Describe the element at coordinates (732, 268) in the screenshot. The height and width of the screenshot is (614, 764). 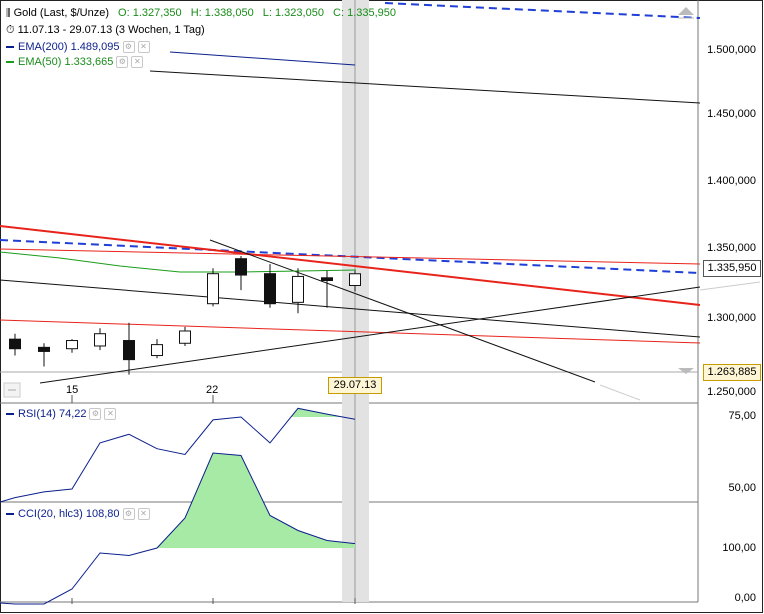
I see `current-price-box: 1.335,950` at that location.